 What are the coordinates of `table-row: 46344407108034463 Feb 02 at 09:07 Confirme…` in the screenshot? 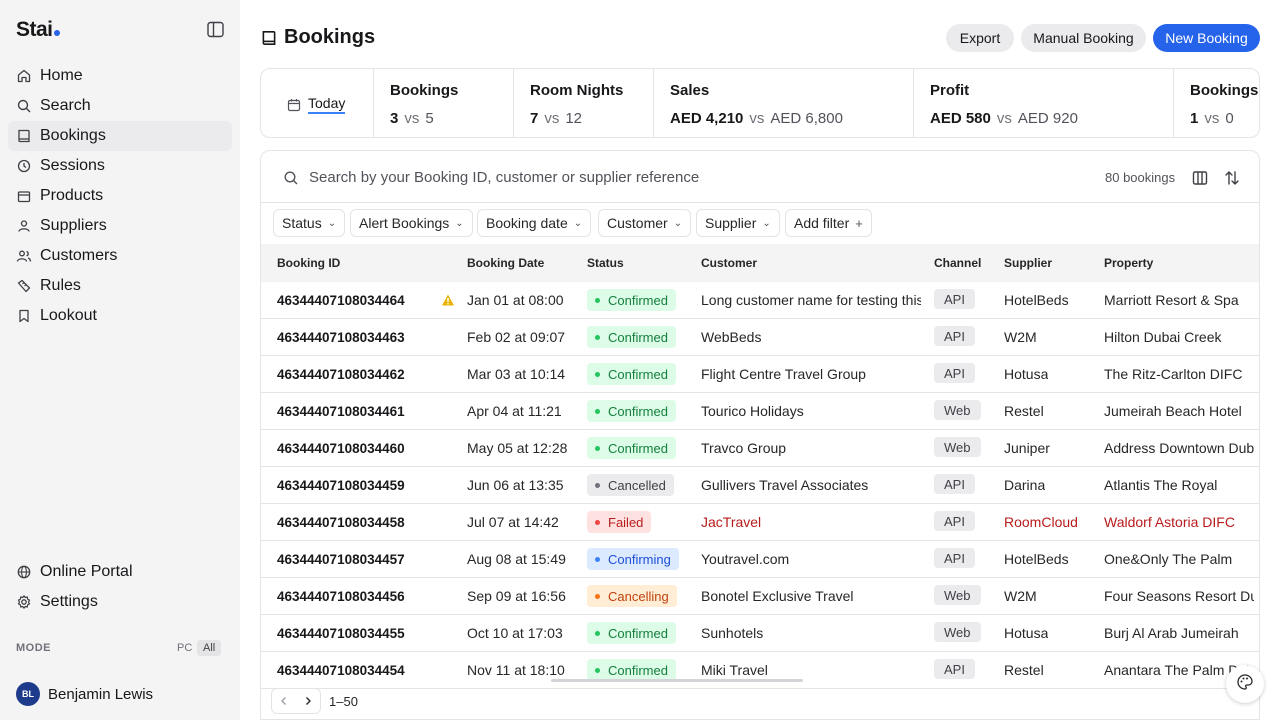 It's located at (760, 337).